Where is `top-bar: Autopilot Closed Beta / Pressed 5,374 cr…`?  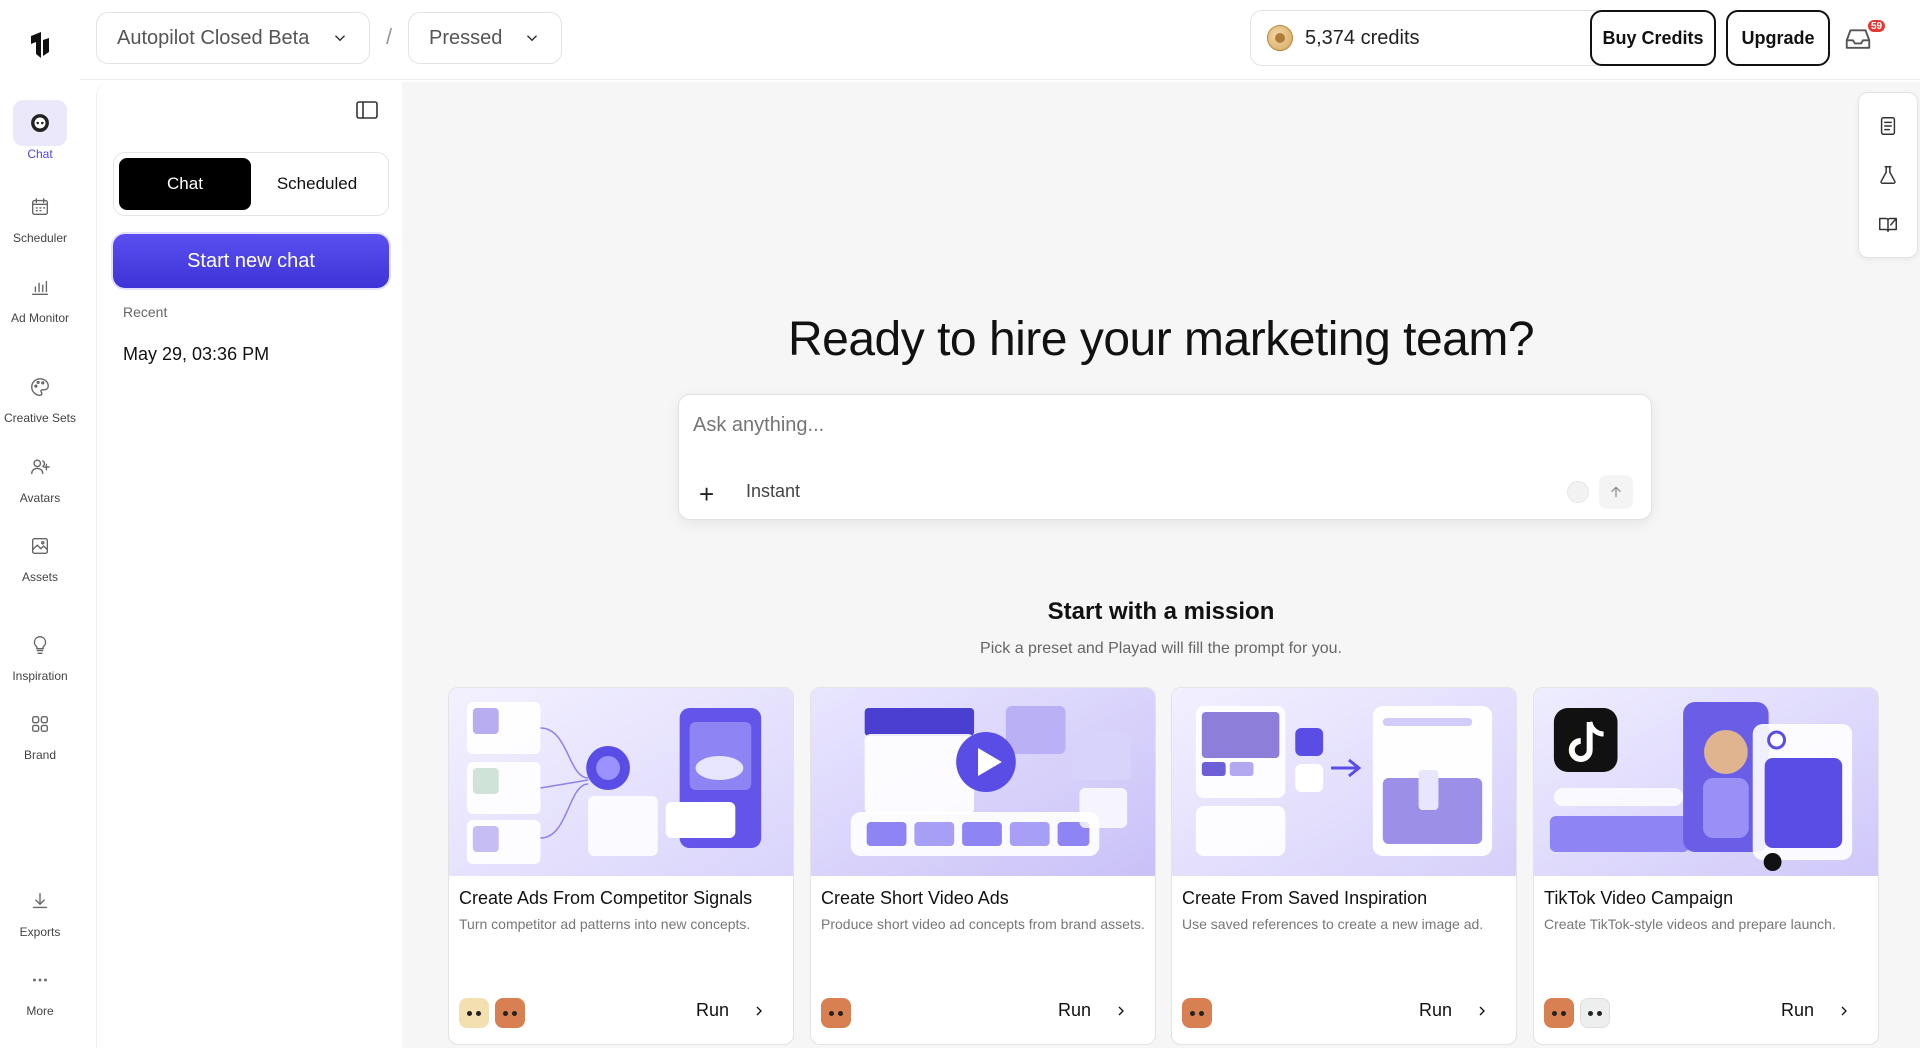
top-bar: Autopilot Closed Beta / Pressed 5,374 cr… is located at coordinates (1000, 40).